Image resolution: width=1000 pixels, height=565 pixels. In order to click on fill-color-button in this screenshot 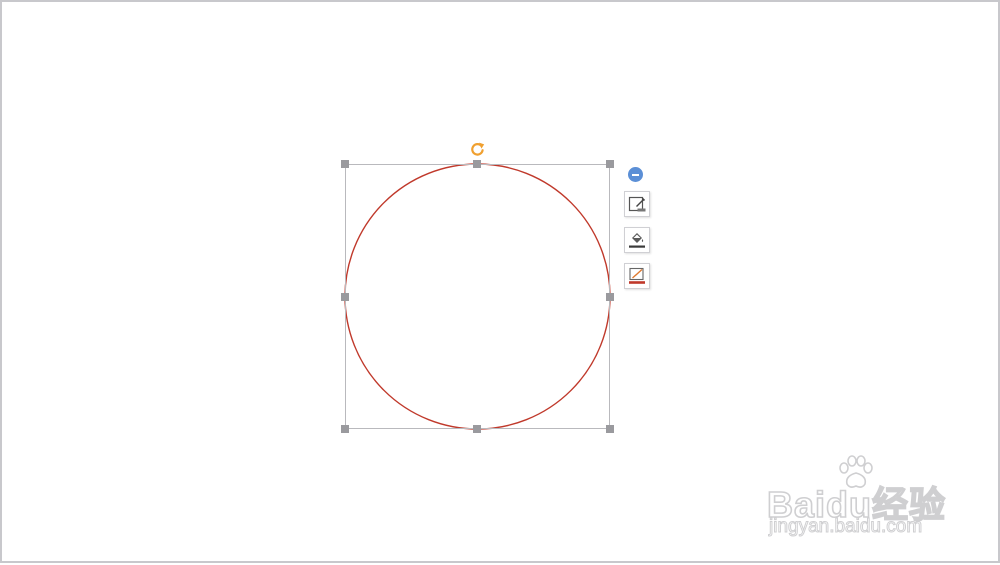, I will do `click(637, 240)`.